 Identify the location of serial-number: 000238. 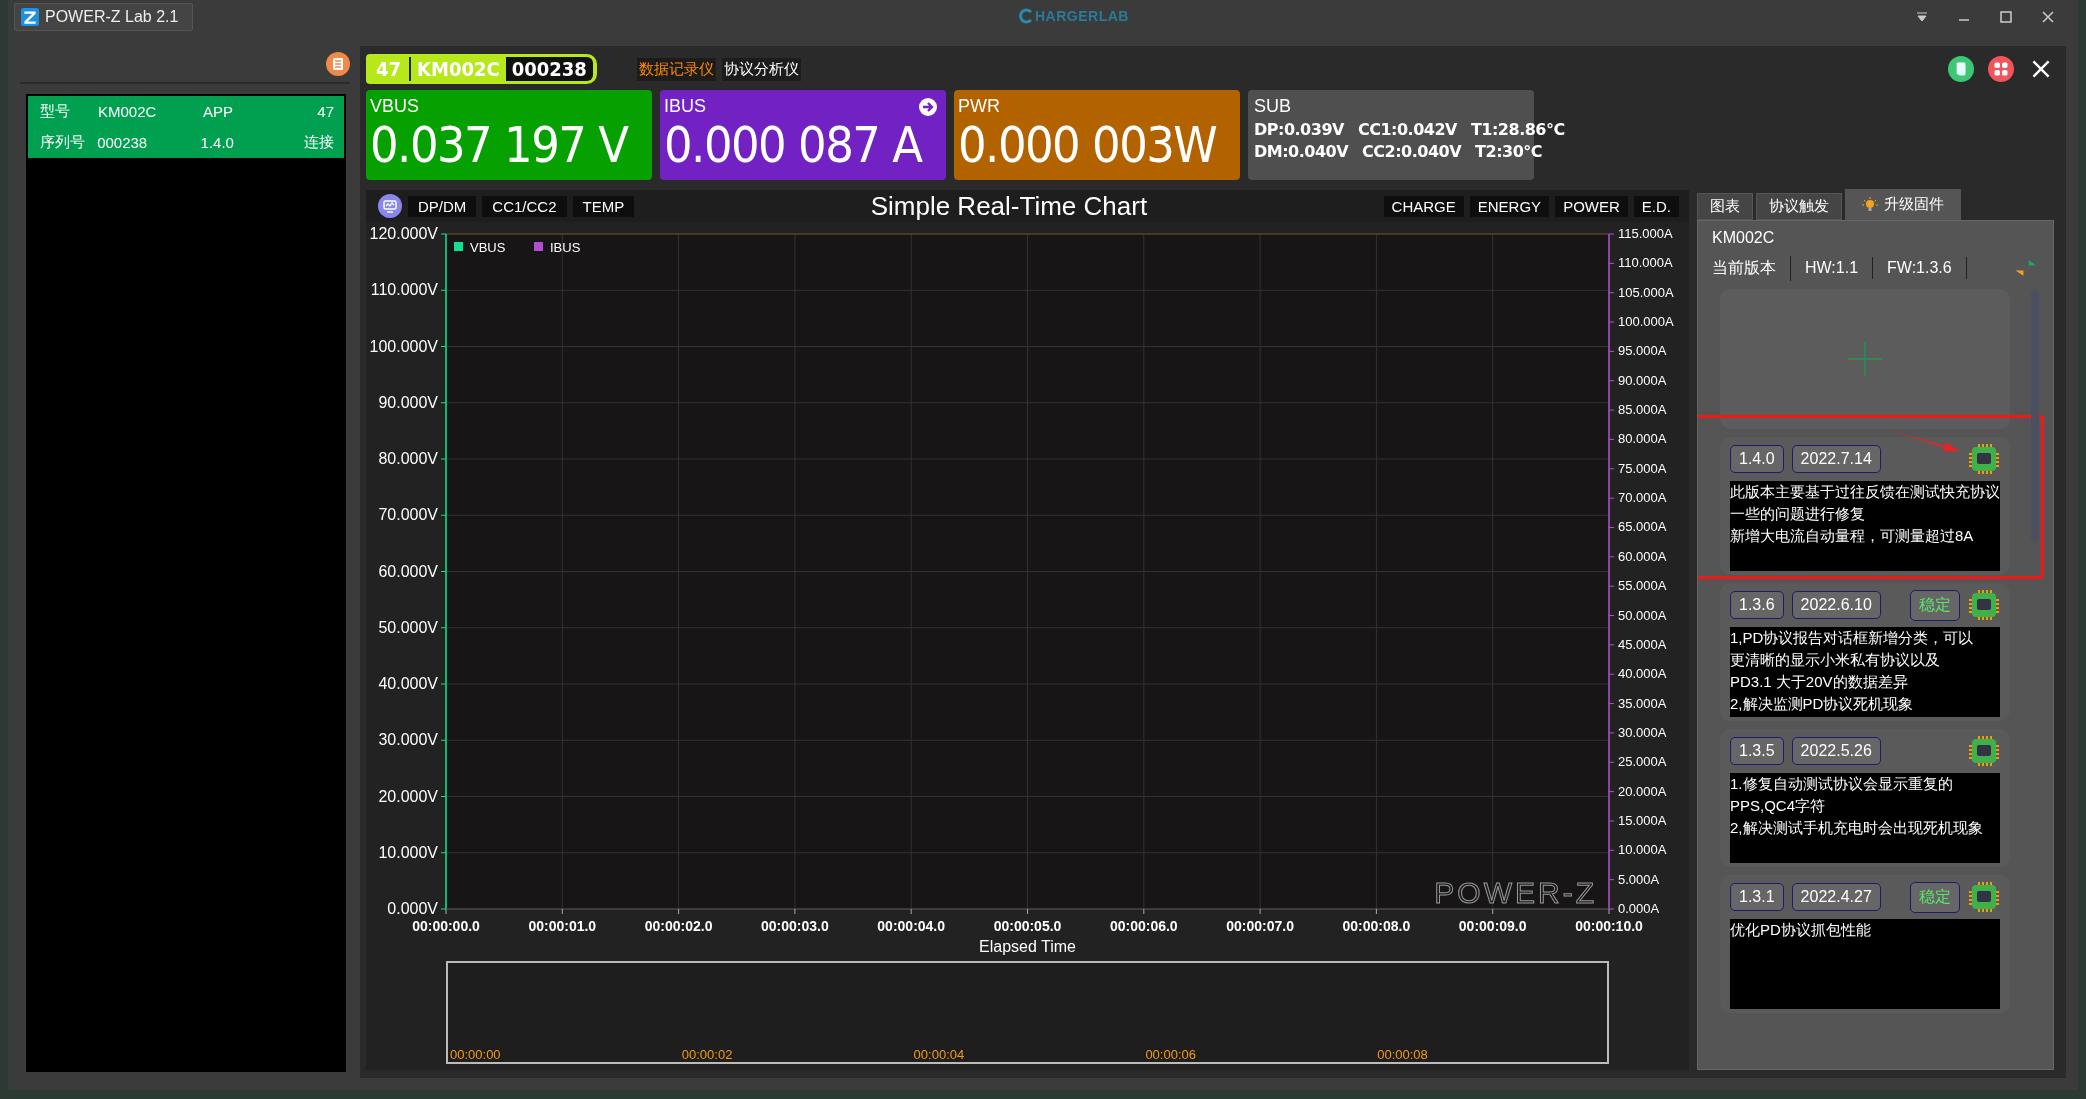
(549, 69).